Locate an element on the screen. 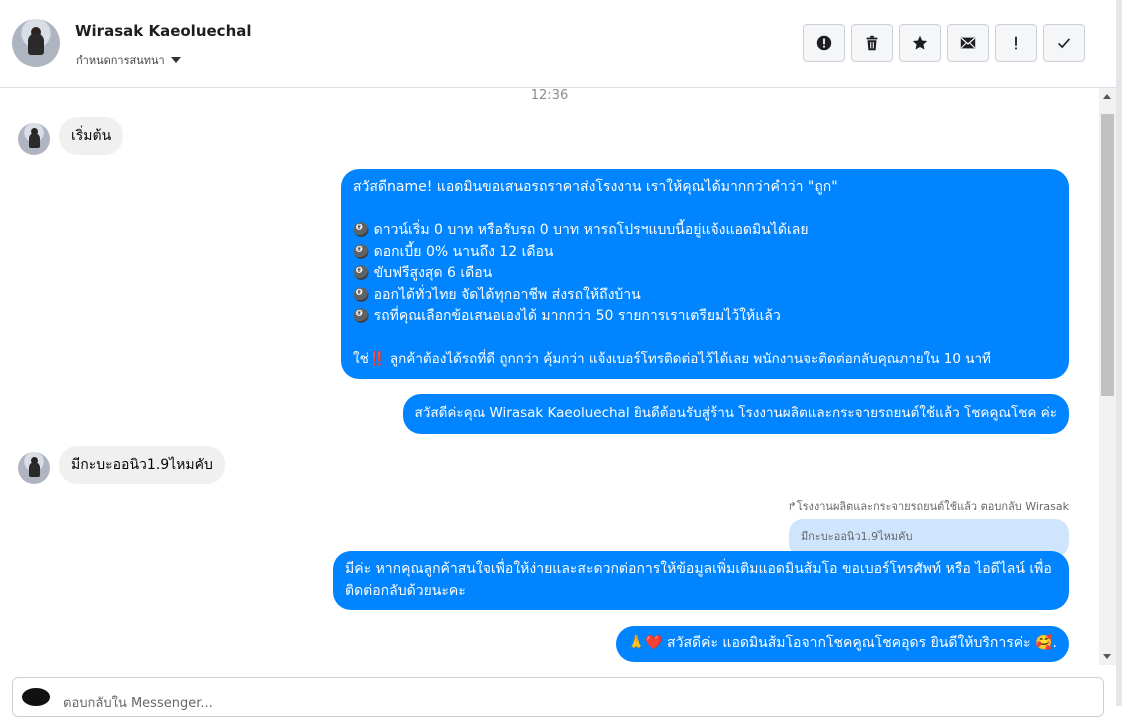 This screenshot has height=717, width=1122. scroll-up-icon is located at coordinates (1107, 96).